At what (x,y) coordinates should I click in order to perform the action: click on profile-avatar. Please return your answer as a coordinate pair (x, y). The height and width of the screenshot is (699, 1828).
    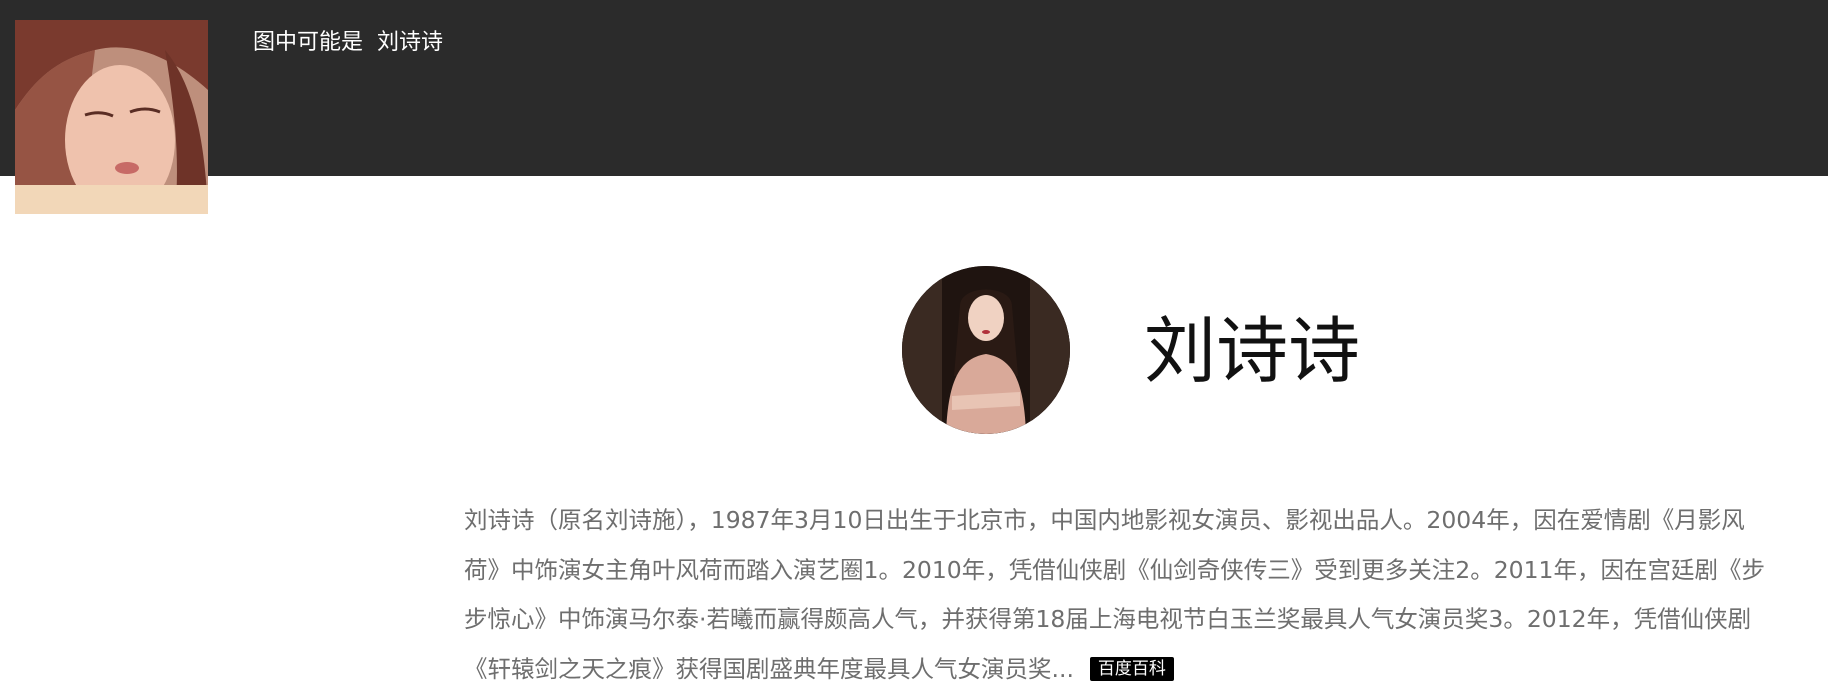
    Looking at the image, I should click on (986, 350).